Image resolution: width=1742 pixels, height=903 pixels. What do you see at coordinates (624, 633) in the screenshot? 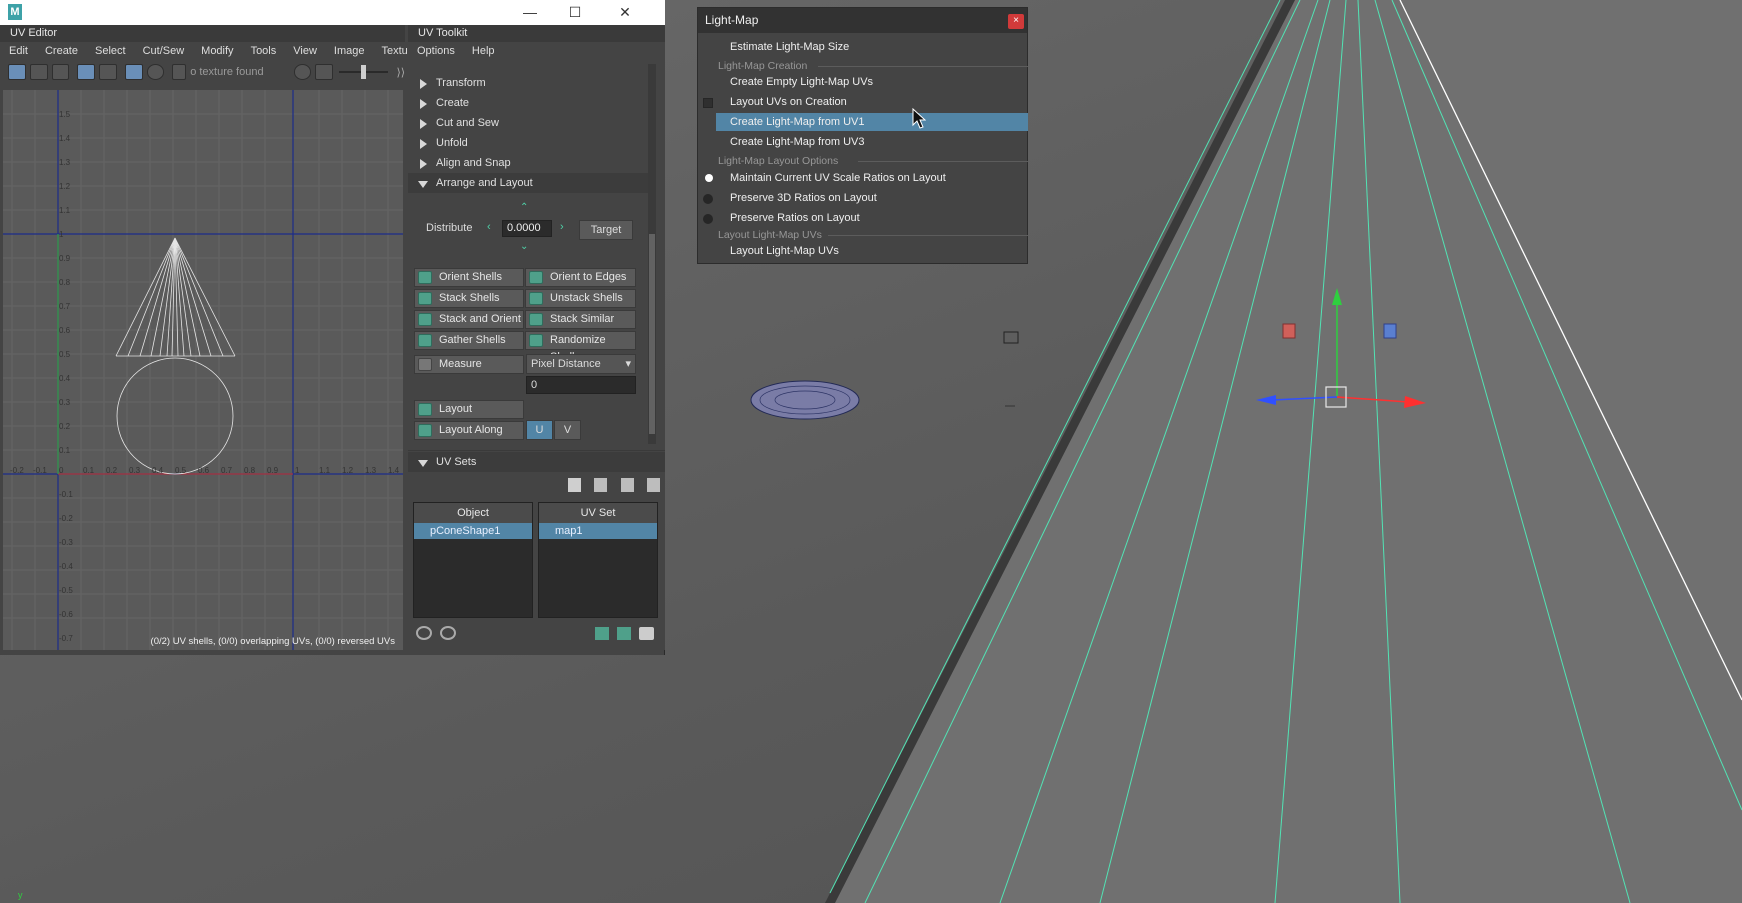
I see `map-edit-icon` at bounding box center [624, 633].